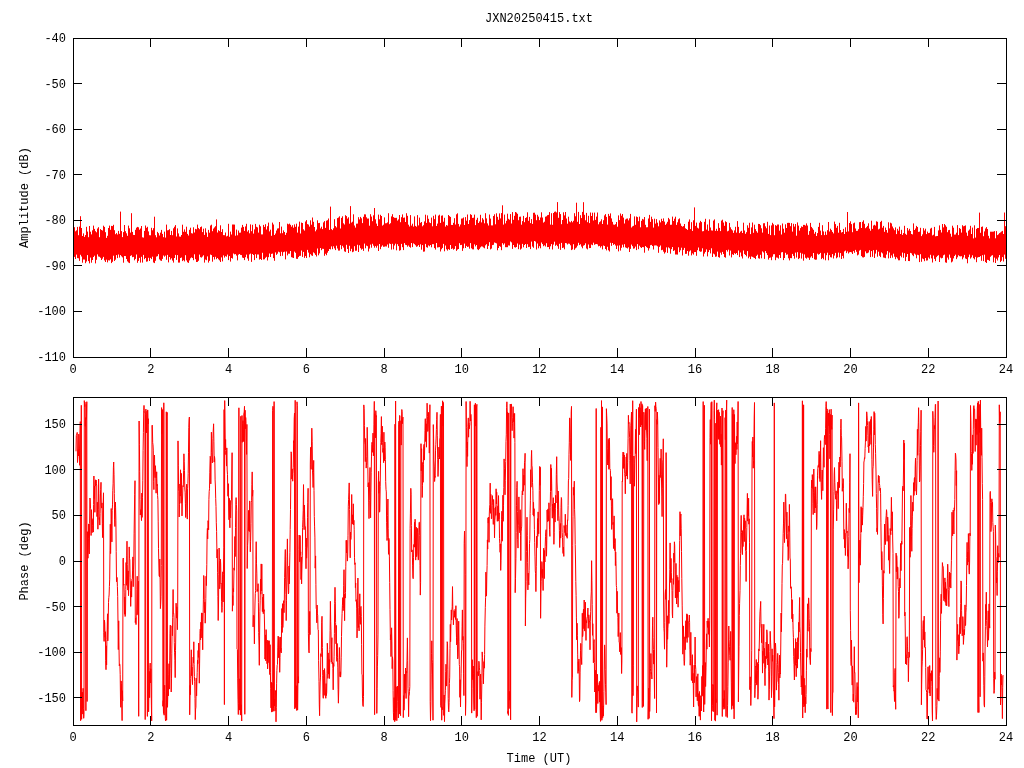  Describe the element at coordinates (55, 130) in the screenshot. I see `y-tick-label: -60` at that location.